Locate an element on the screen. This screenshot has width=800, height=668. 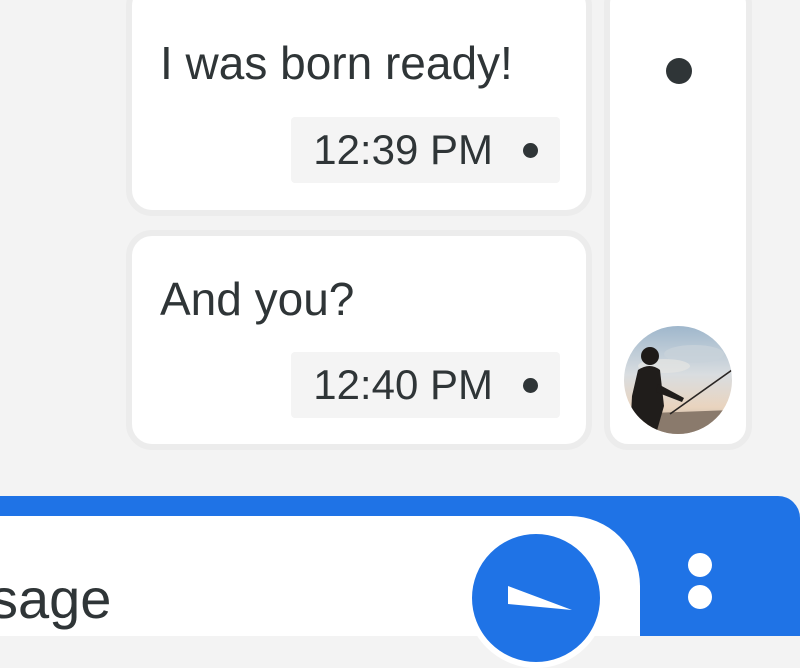
message-time: 12:39 PM is located at coordinates (403, 149).